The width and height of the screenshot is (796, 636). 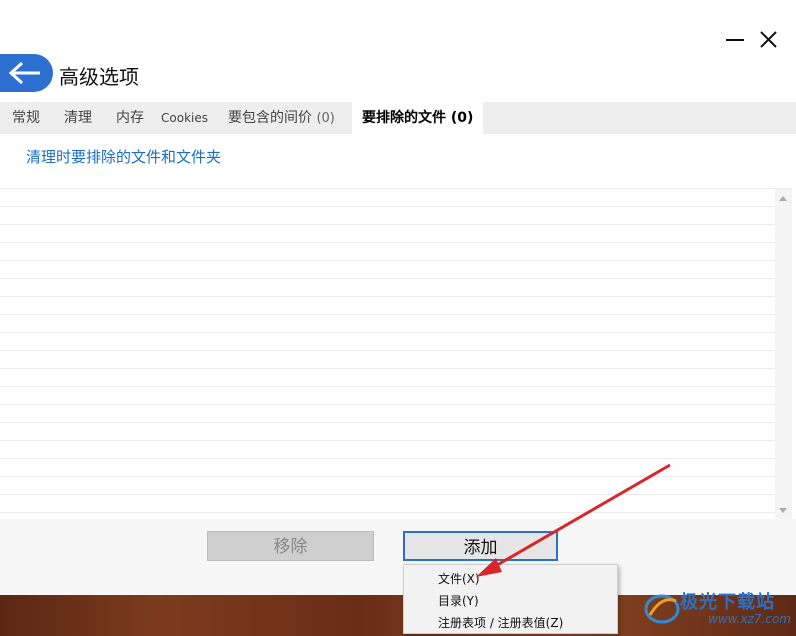 I want to click on tab-exclude: 要排除的文件 (0), so click(x=418, y=118).